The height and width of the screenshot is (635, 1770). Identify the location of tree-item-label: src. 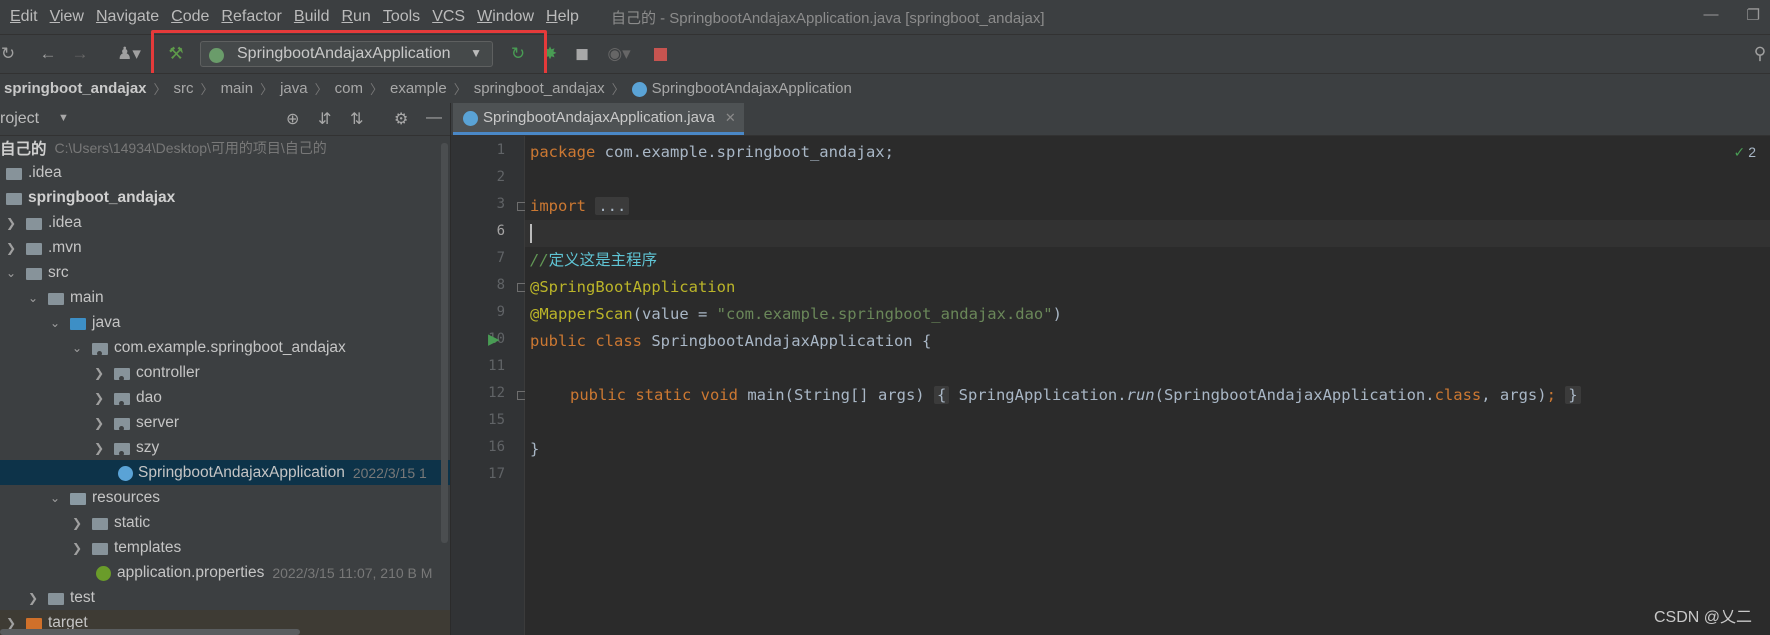
(58, 272).